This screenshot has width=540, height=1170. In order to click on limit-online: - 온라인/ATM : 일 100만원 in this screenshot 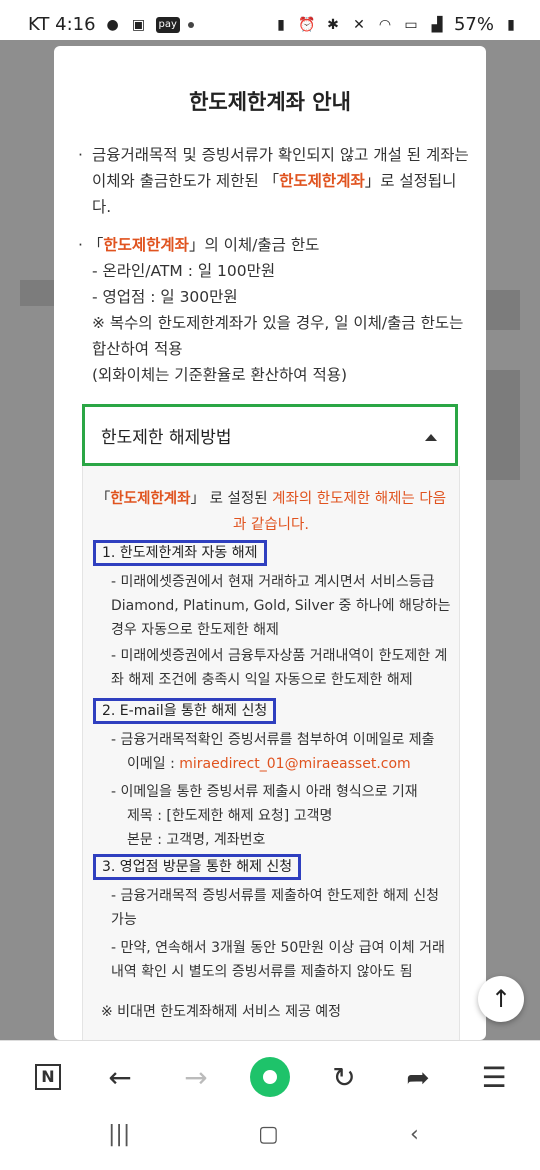, I will do `click(184, 271)`.